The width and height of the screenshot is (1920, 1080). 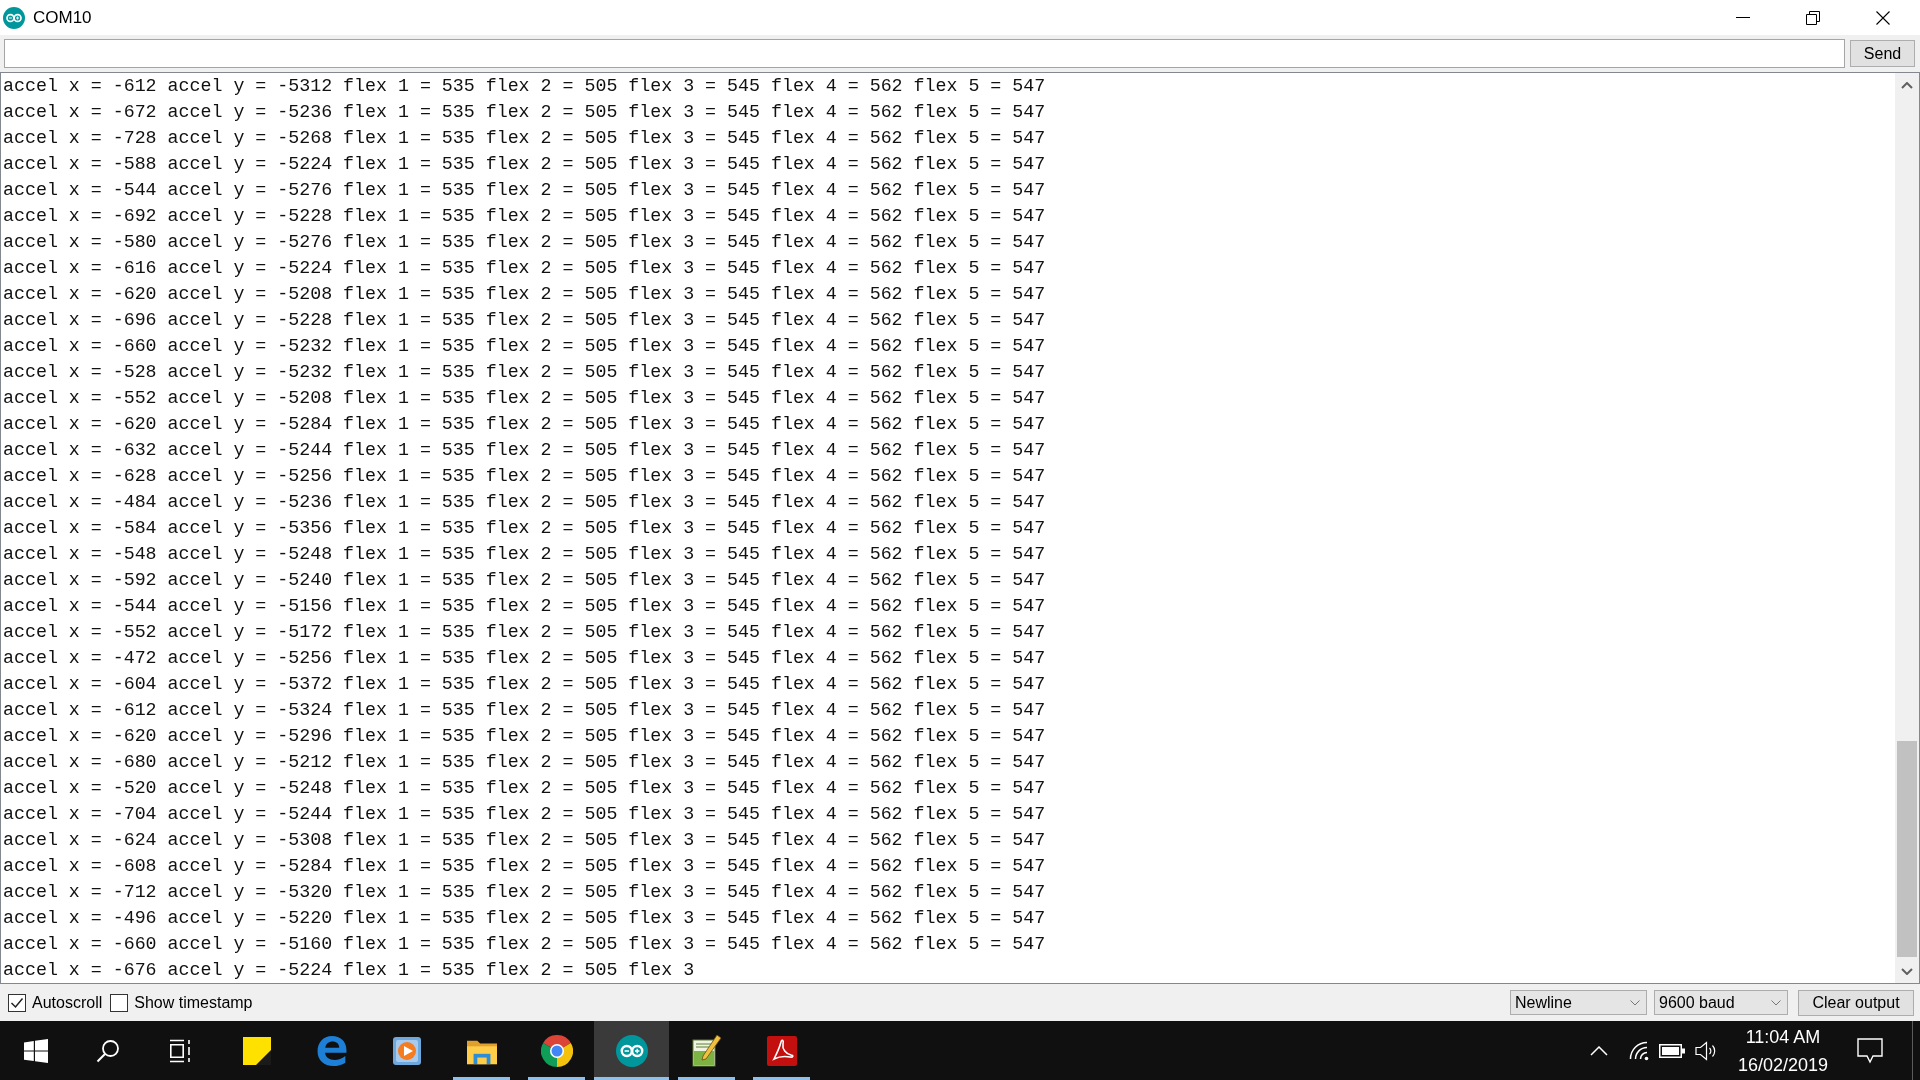 What do you see at coordinates (1907, 528) in the screenshot?
I see `scrollbar` at bounding box center [1907, 528].